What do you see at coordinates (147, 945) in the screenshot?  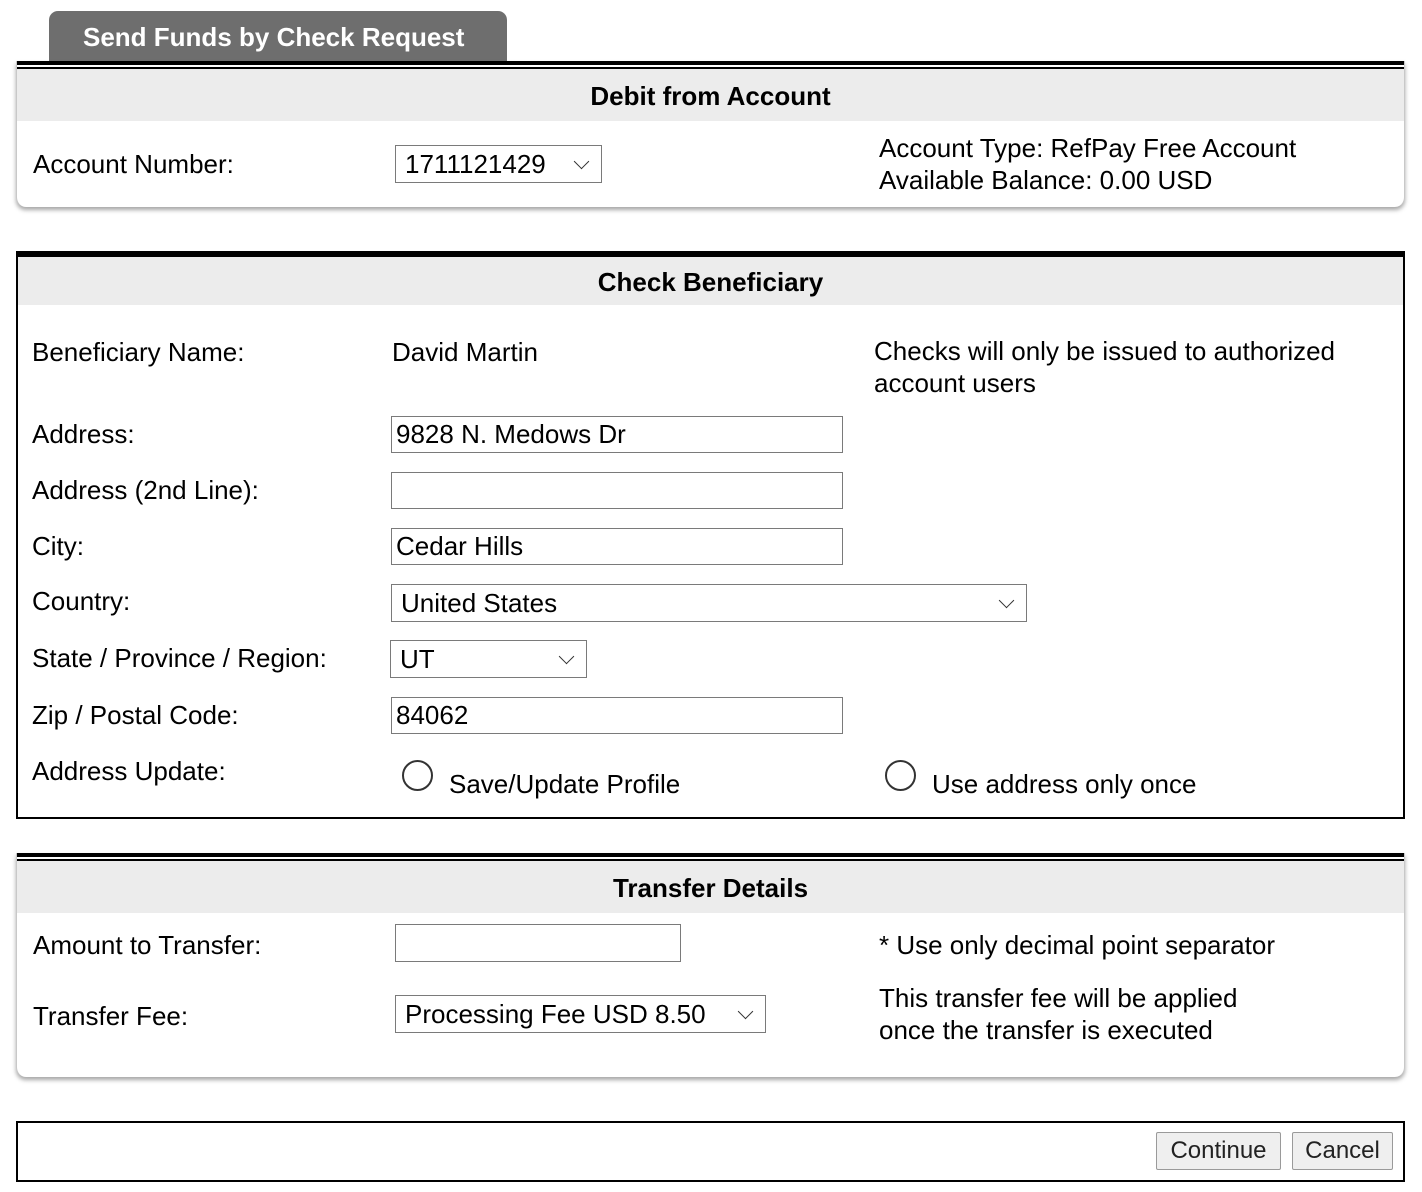 I see `amount-to-transfer-label: Amount to Transfer:` at bounding box center [147, 945].